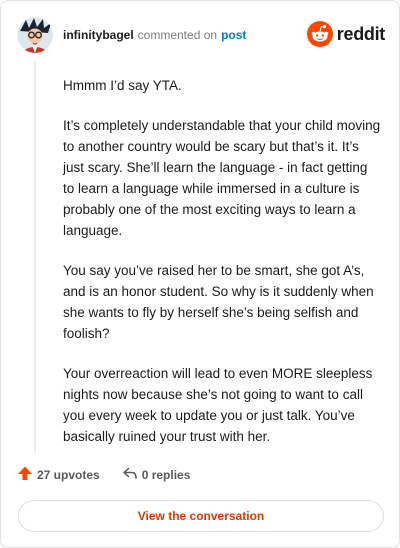 The image size is (400, 548). What do you see at coordinates (98, 35) in the screenshot?
I see `username: infinitybagel` at bounding box center [98, 35].